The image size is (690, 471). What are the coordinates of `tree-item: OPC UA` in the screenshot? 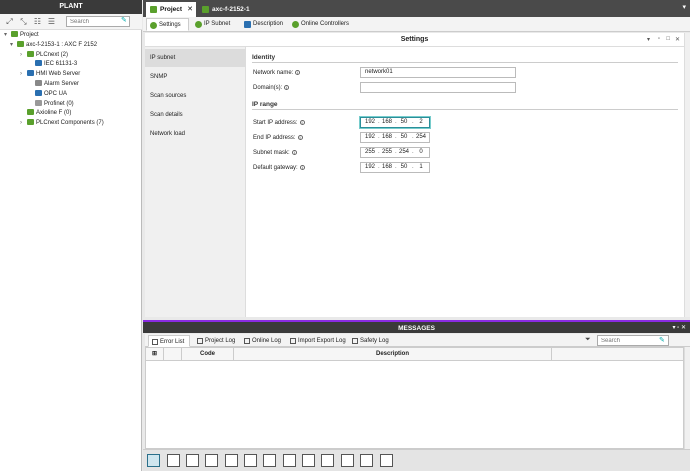 It's located at (48, 94).